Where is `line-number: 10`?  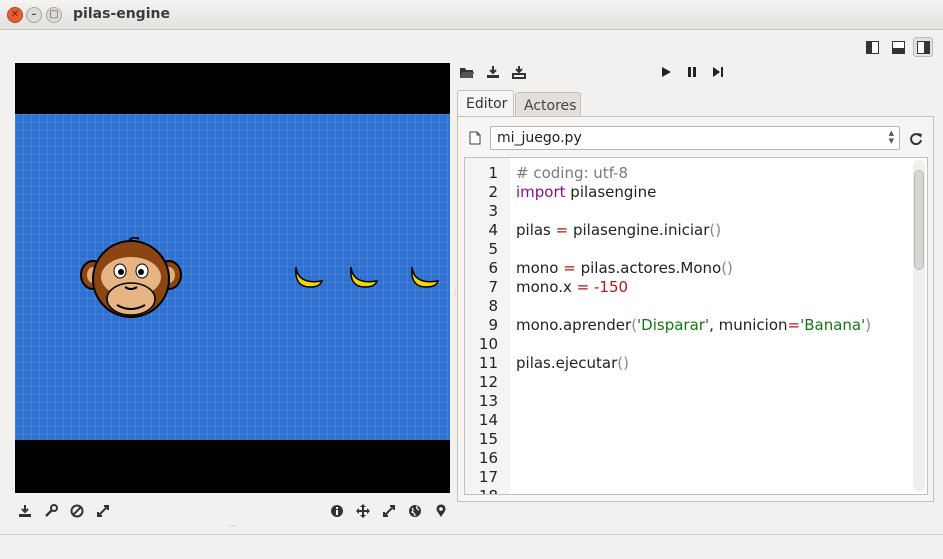 line-number: 10 is located at coordinates (488, 344).